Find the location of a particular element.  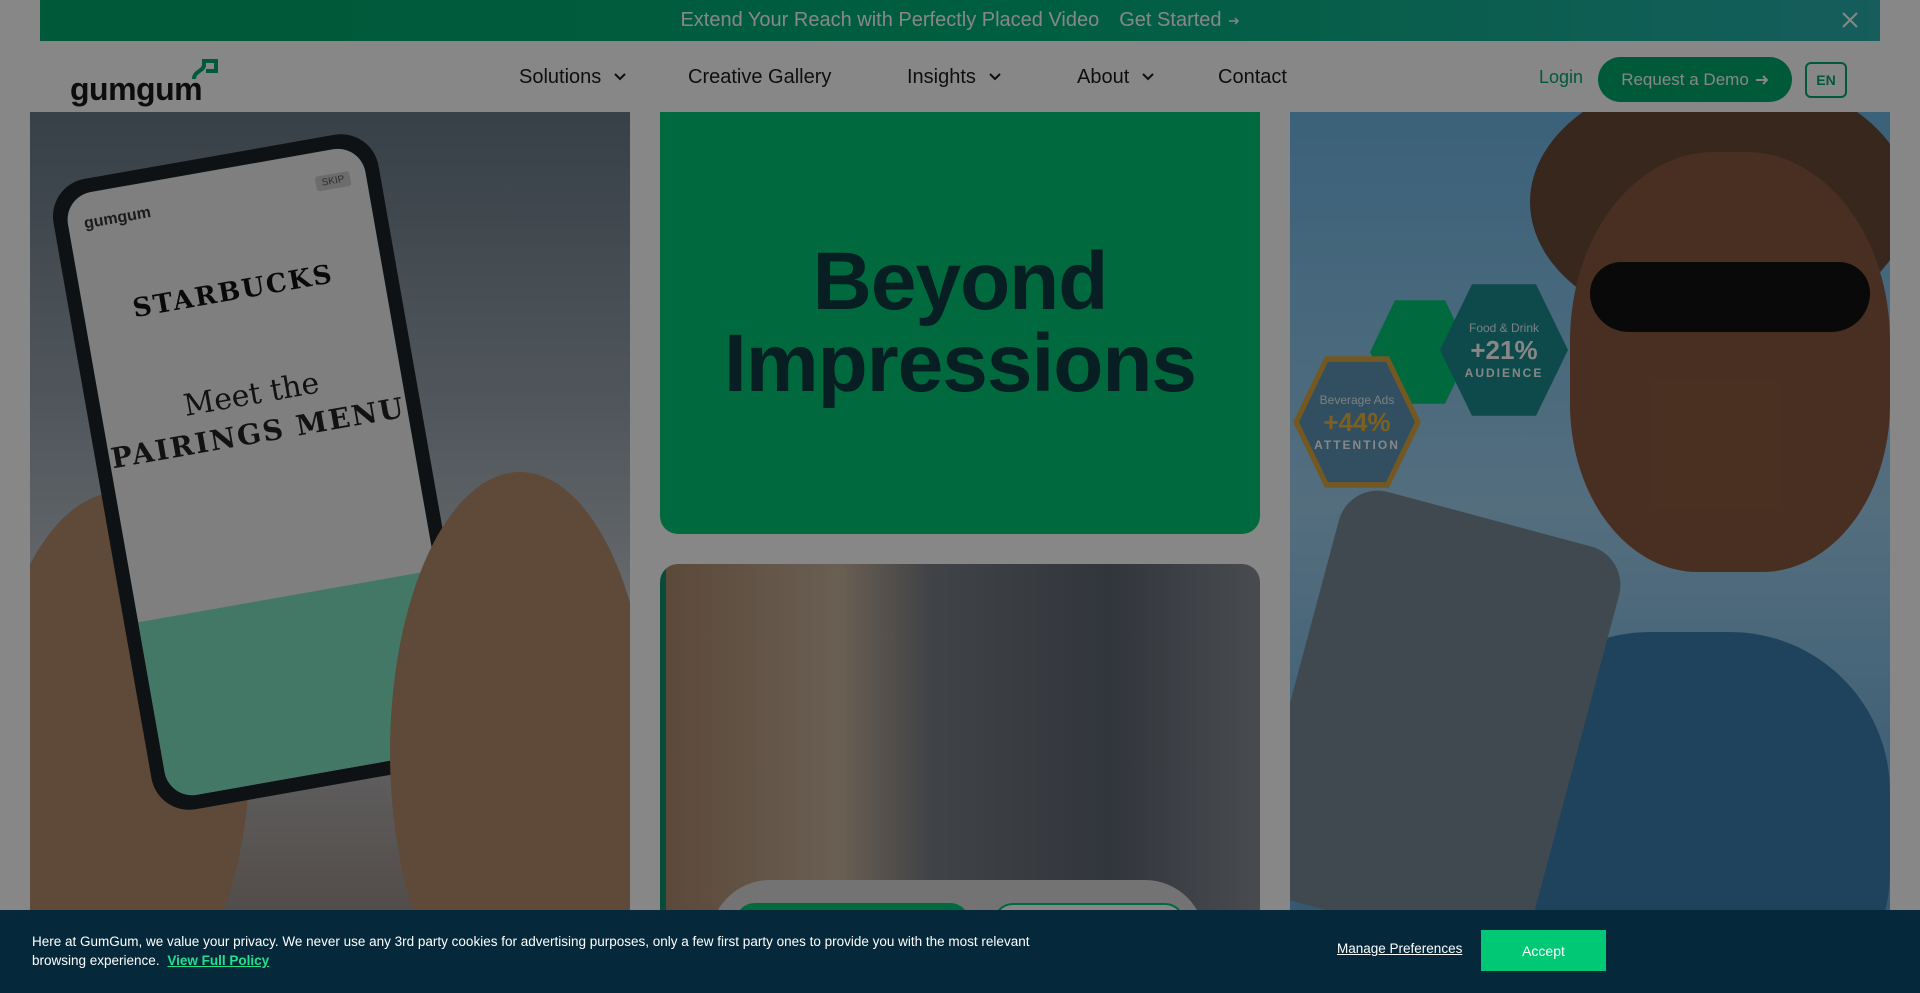

accept-button: Accept is located at coordinates (1543, 950).